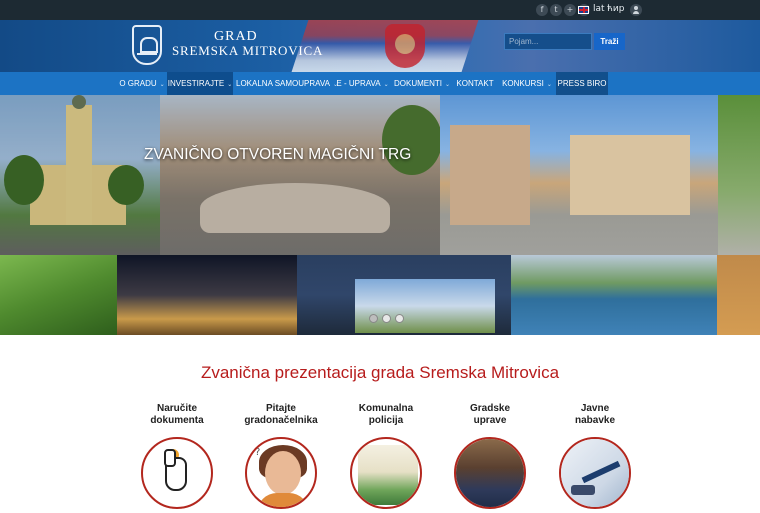 Image resolution: width=760 pixels, height=513 pixels. Describe the element at coordinates (283, 83) in the screenshot. I see `nav-label: LOKALNA SAMOUPRAVA` at that location.